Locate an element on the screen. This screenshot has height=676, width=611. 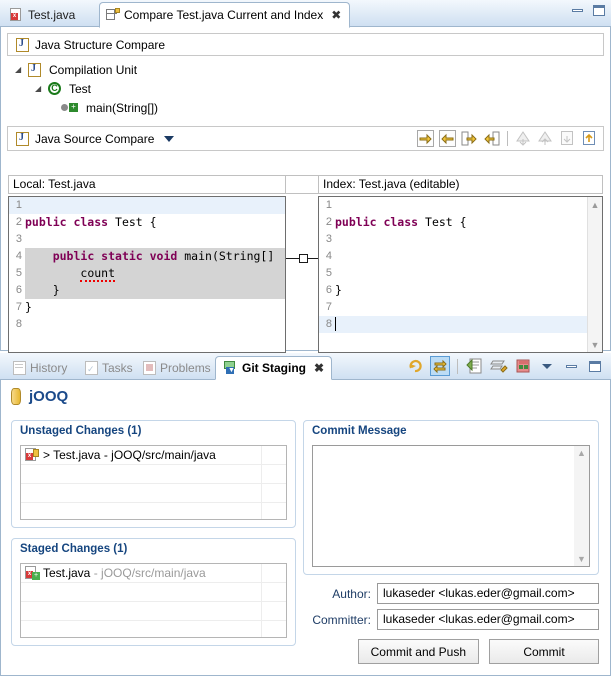
open-commit-editor-icon is located at coordinates (475, 366).